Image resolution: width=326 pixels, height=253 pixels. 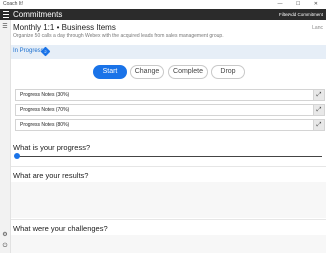 What do you see at coordinates (17, 156) in the screenshot?
I see `progress-slider-thumb` at bounding box center [17, 156].